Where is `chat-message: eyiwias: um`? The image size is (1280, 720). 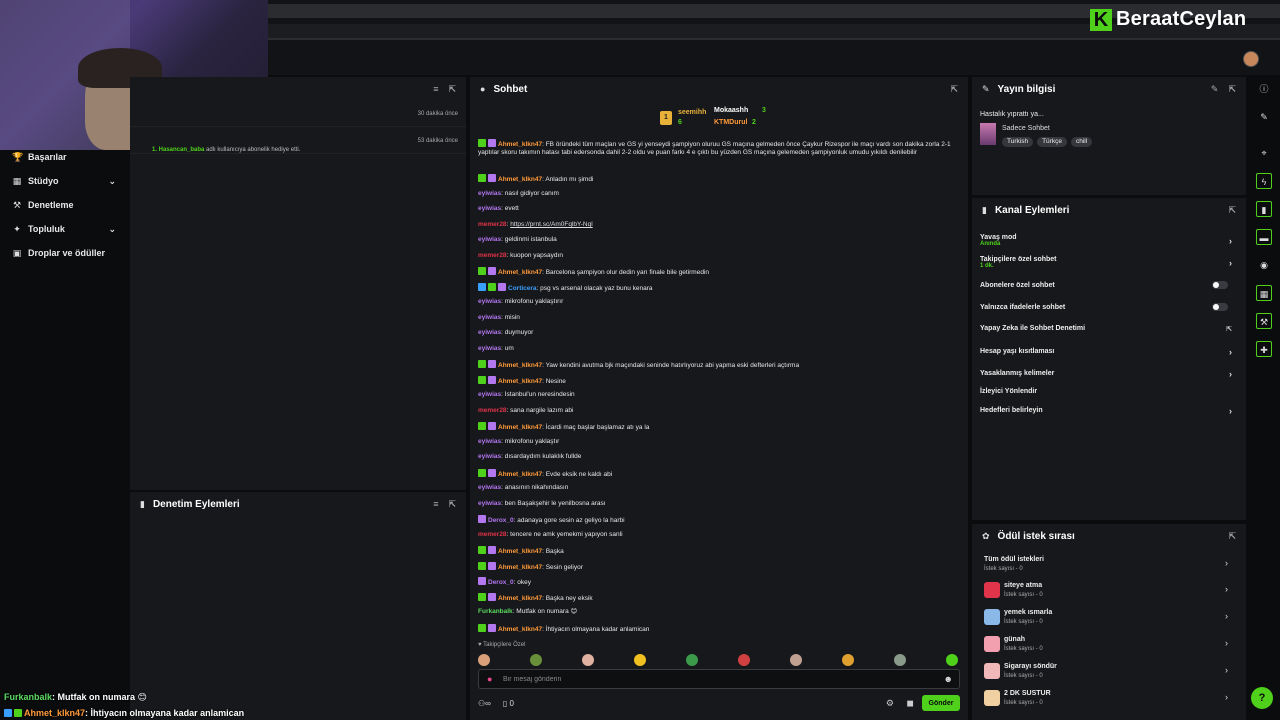 chat-message: eyiwias: um is located at coordinates (717, 349).